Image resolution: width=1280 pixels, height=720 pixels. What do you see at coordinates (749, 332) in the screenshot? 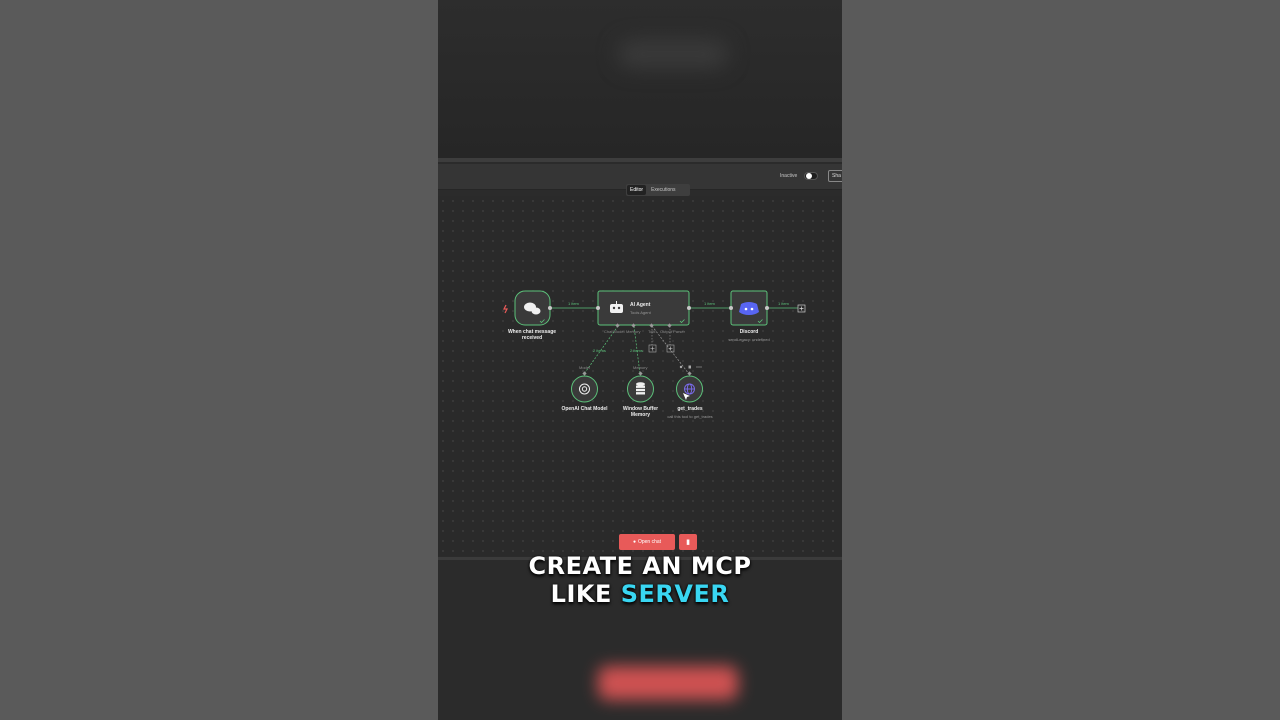
I see `discord-node-title: Discord` at bounding box center [749, 332].